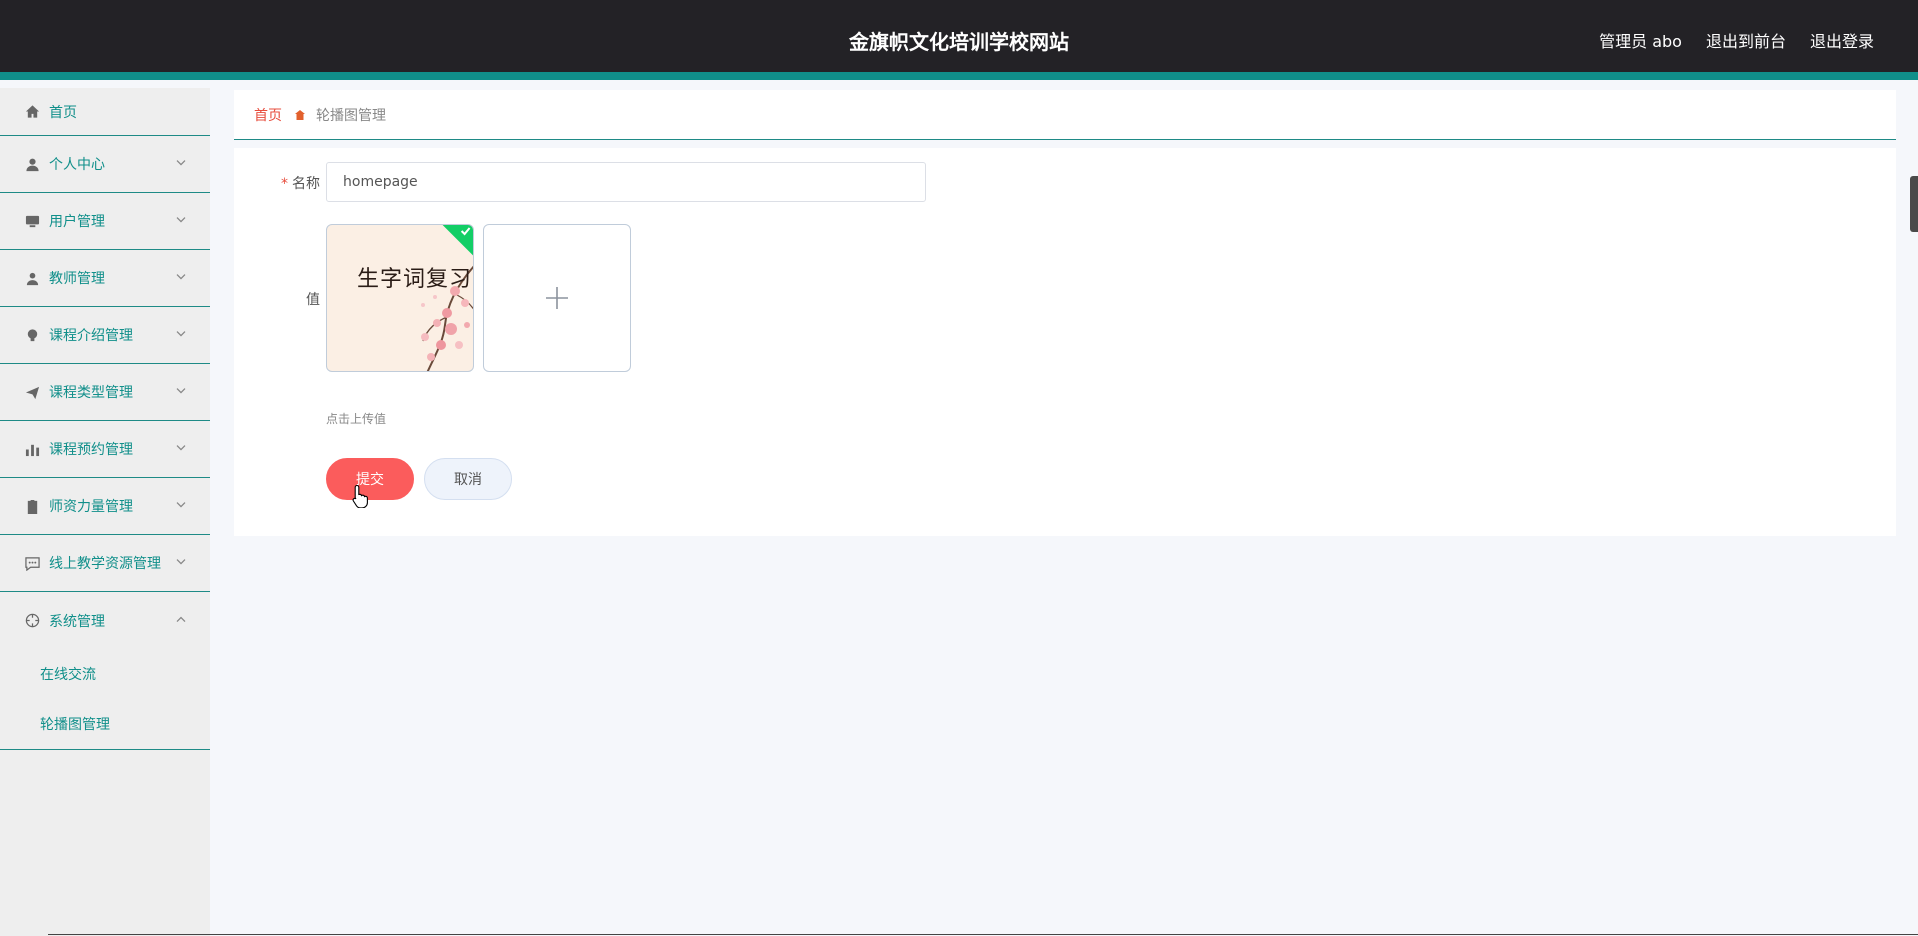 This screenshot has width=1918, height=936. I want to click on sidebar-item-online-resources: 线上教学资源管理, so click(105, 563).